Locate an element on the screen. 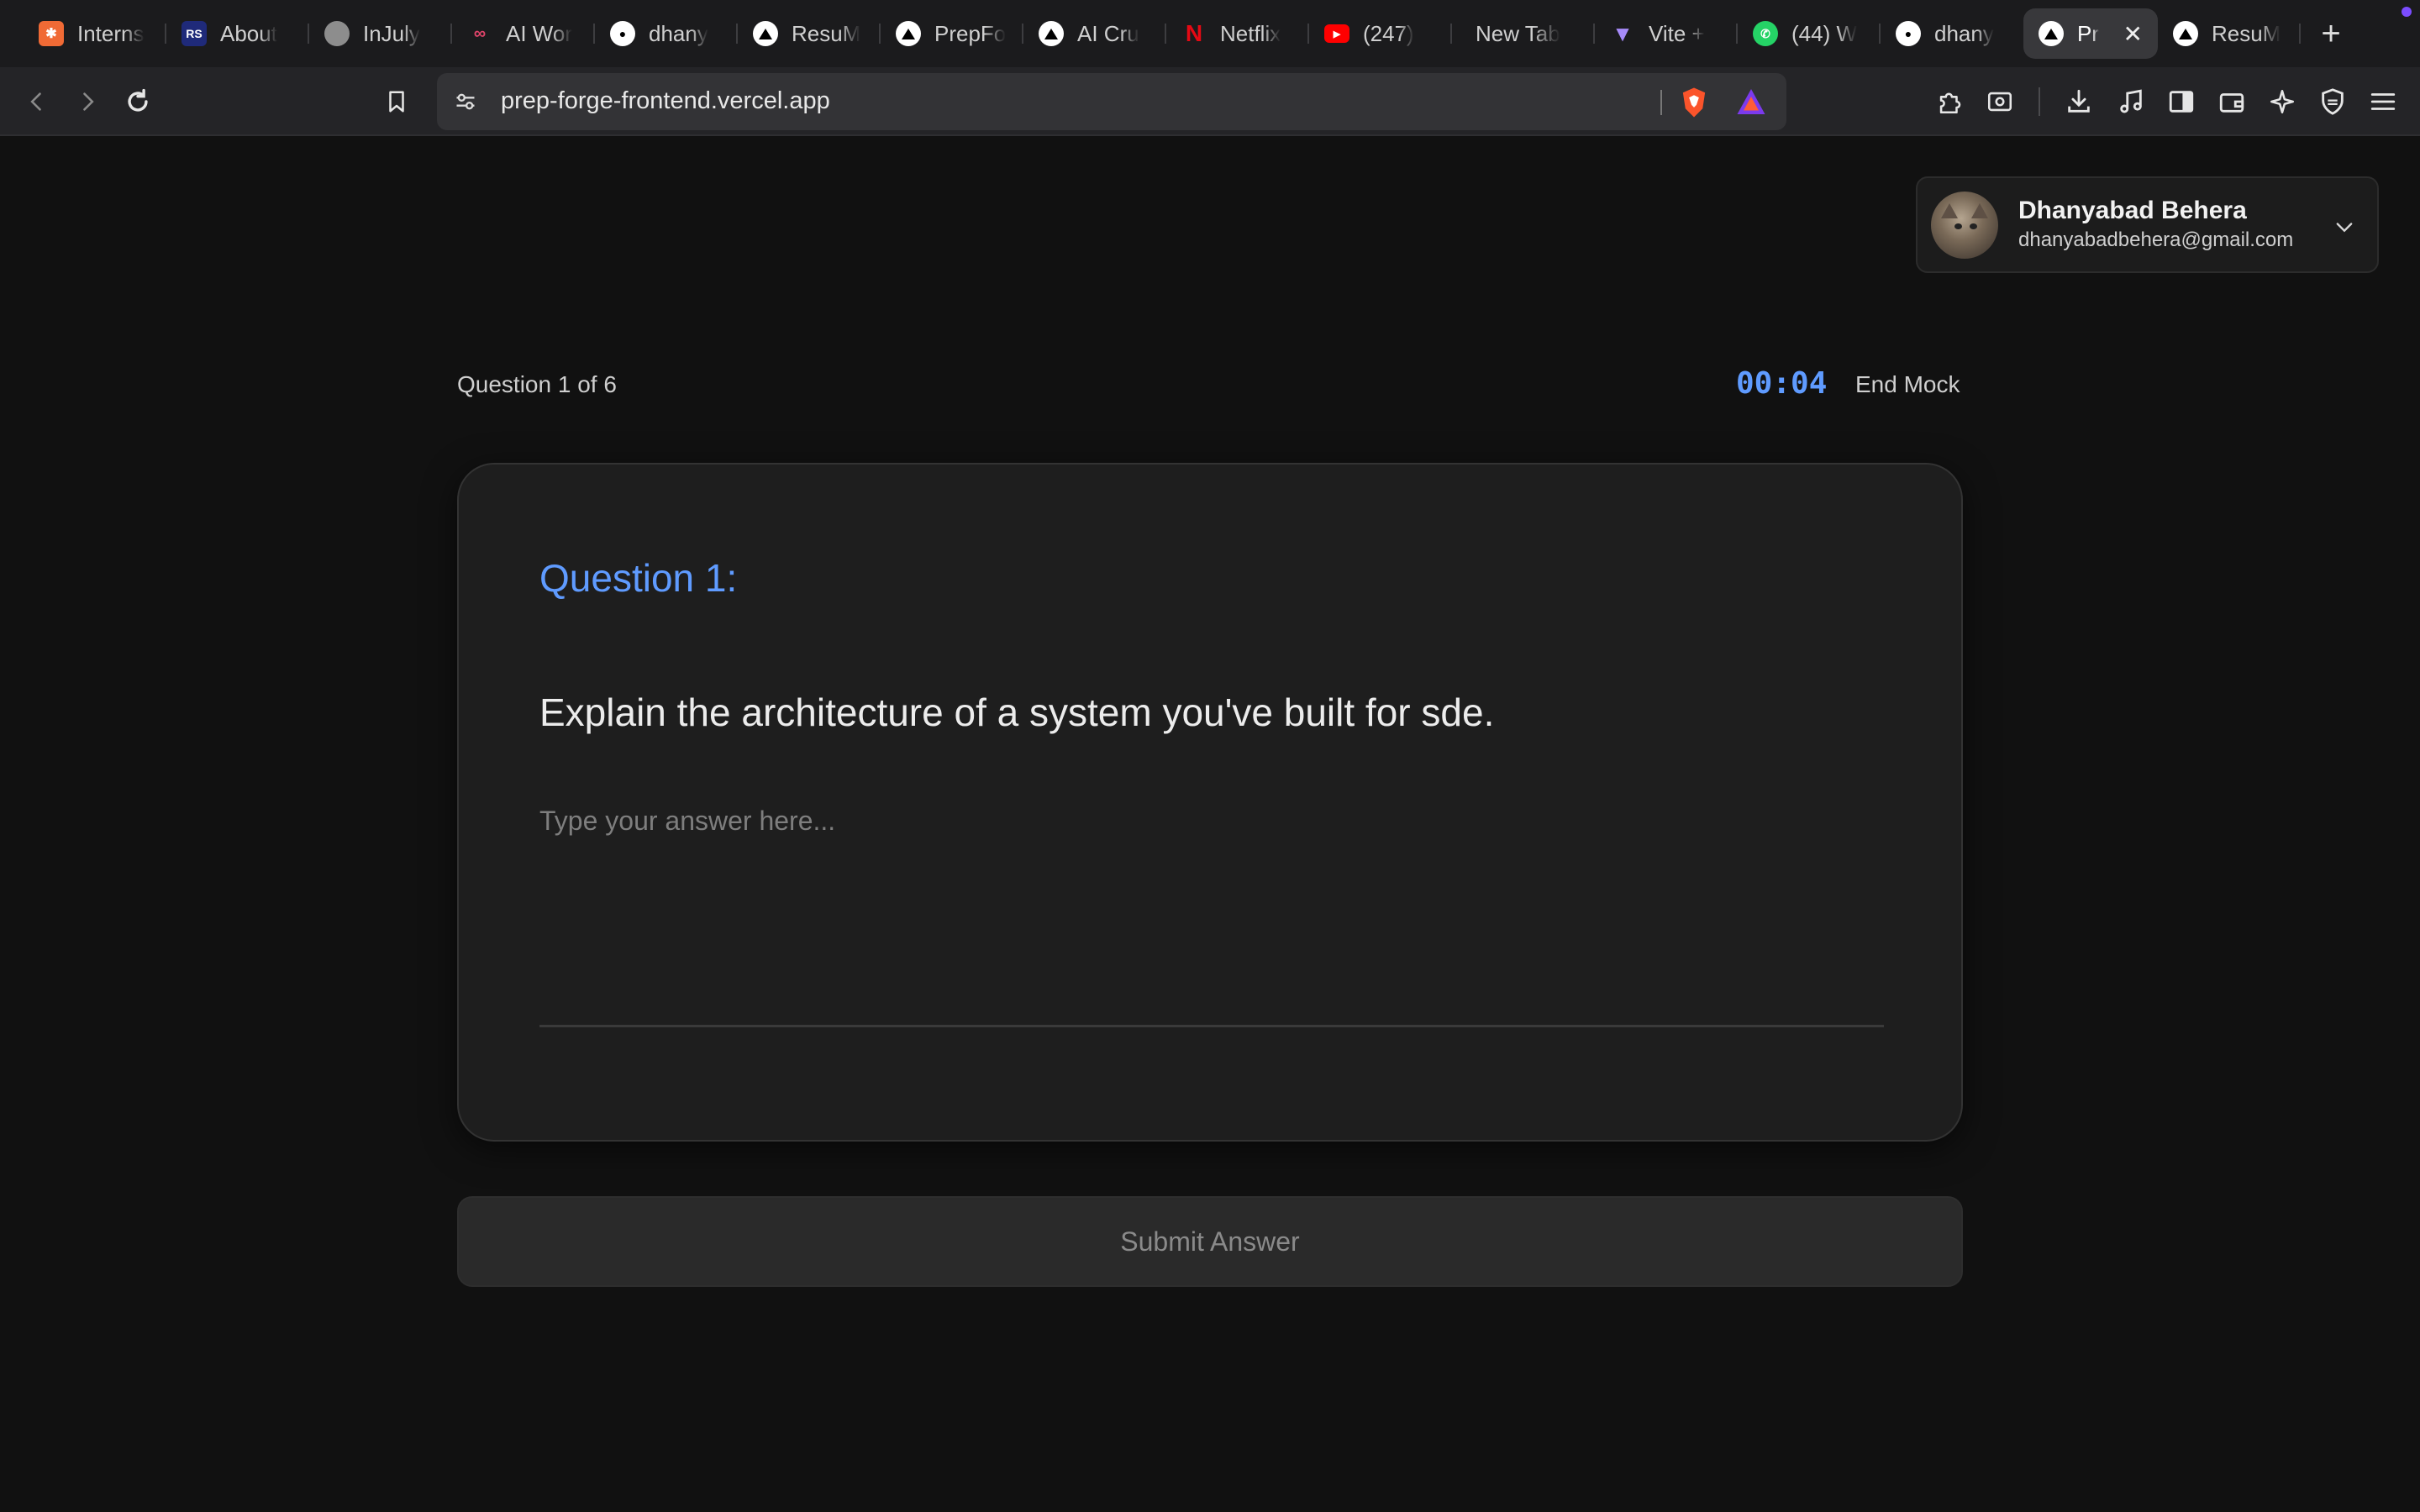 The width and height of the screenshot is (2420, 1512). wallet-icon is located at coordinates (2231, 103).